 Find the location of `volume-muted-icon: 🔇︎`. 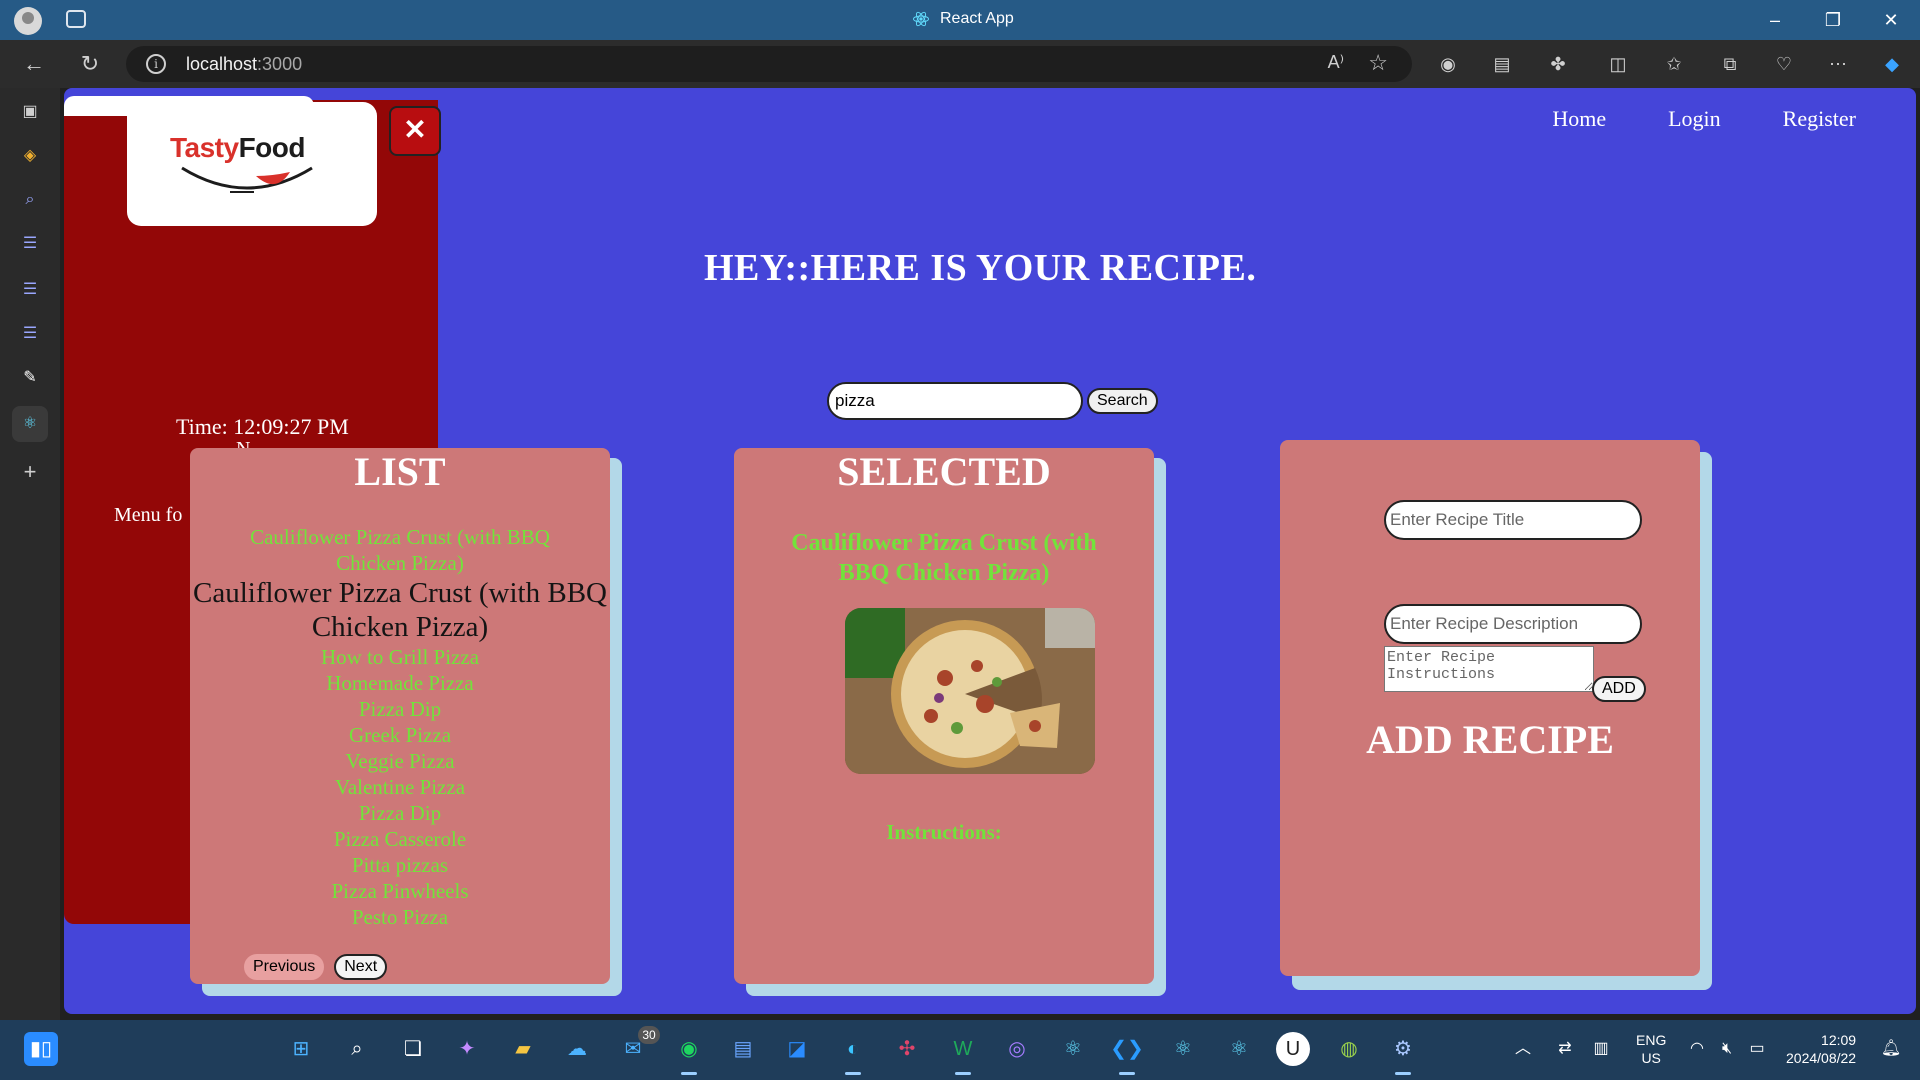

volume-muted-icon: 🔇︎ is located at coordinates (1727, 1049).